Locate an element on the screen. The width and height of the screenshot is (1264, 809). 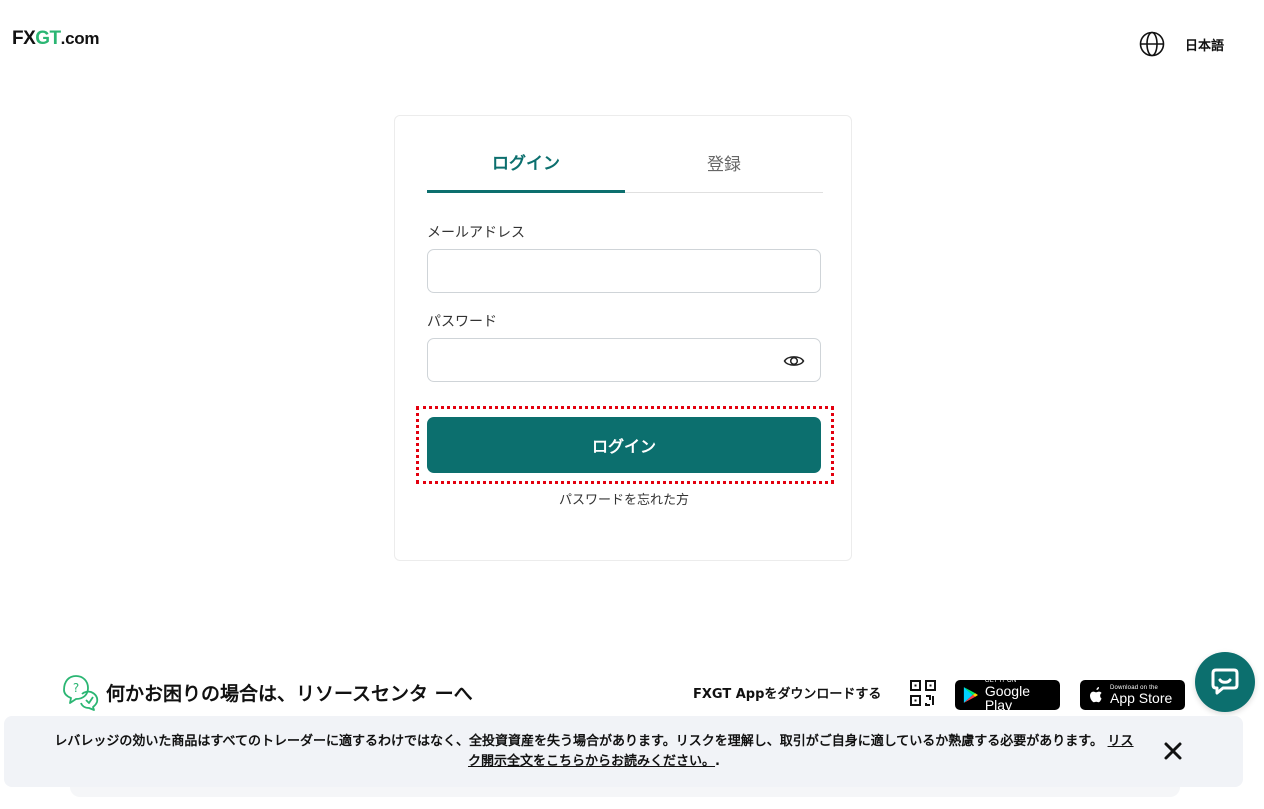
tab-register: 登録 is located at coordinates (724, 154).